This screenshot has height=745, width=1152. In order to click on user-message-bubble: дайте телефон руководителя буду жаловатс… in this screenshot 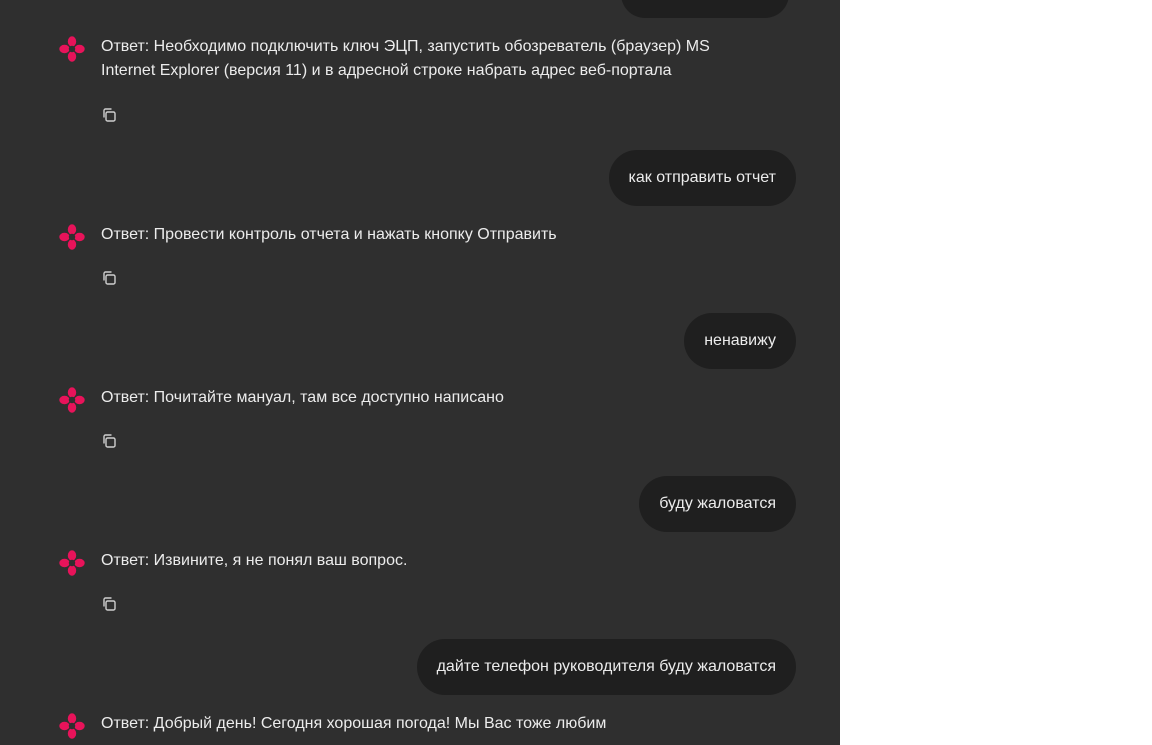, I will do `click(606, 667)`.